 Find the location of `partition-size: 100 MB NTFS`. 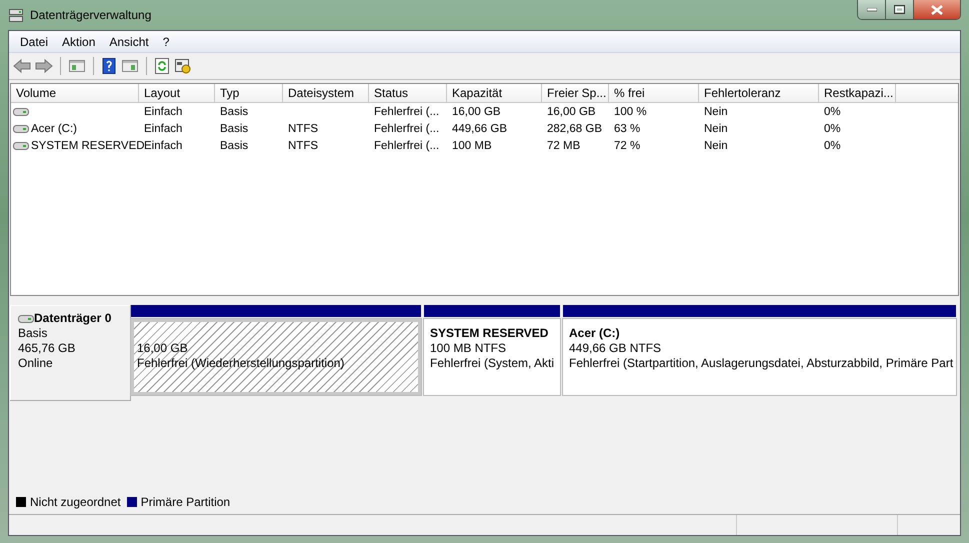

partition-size: 100 MB NTFS is located at coordinates (469, 348).